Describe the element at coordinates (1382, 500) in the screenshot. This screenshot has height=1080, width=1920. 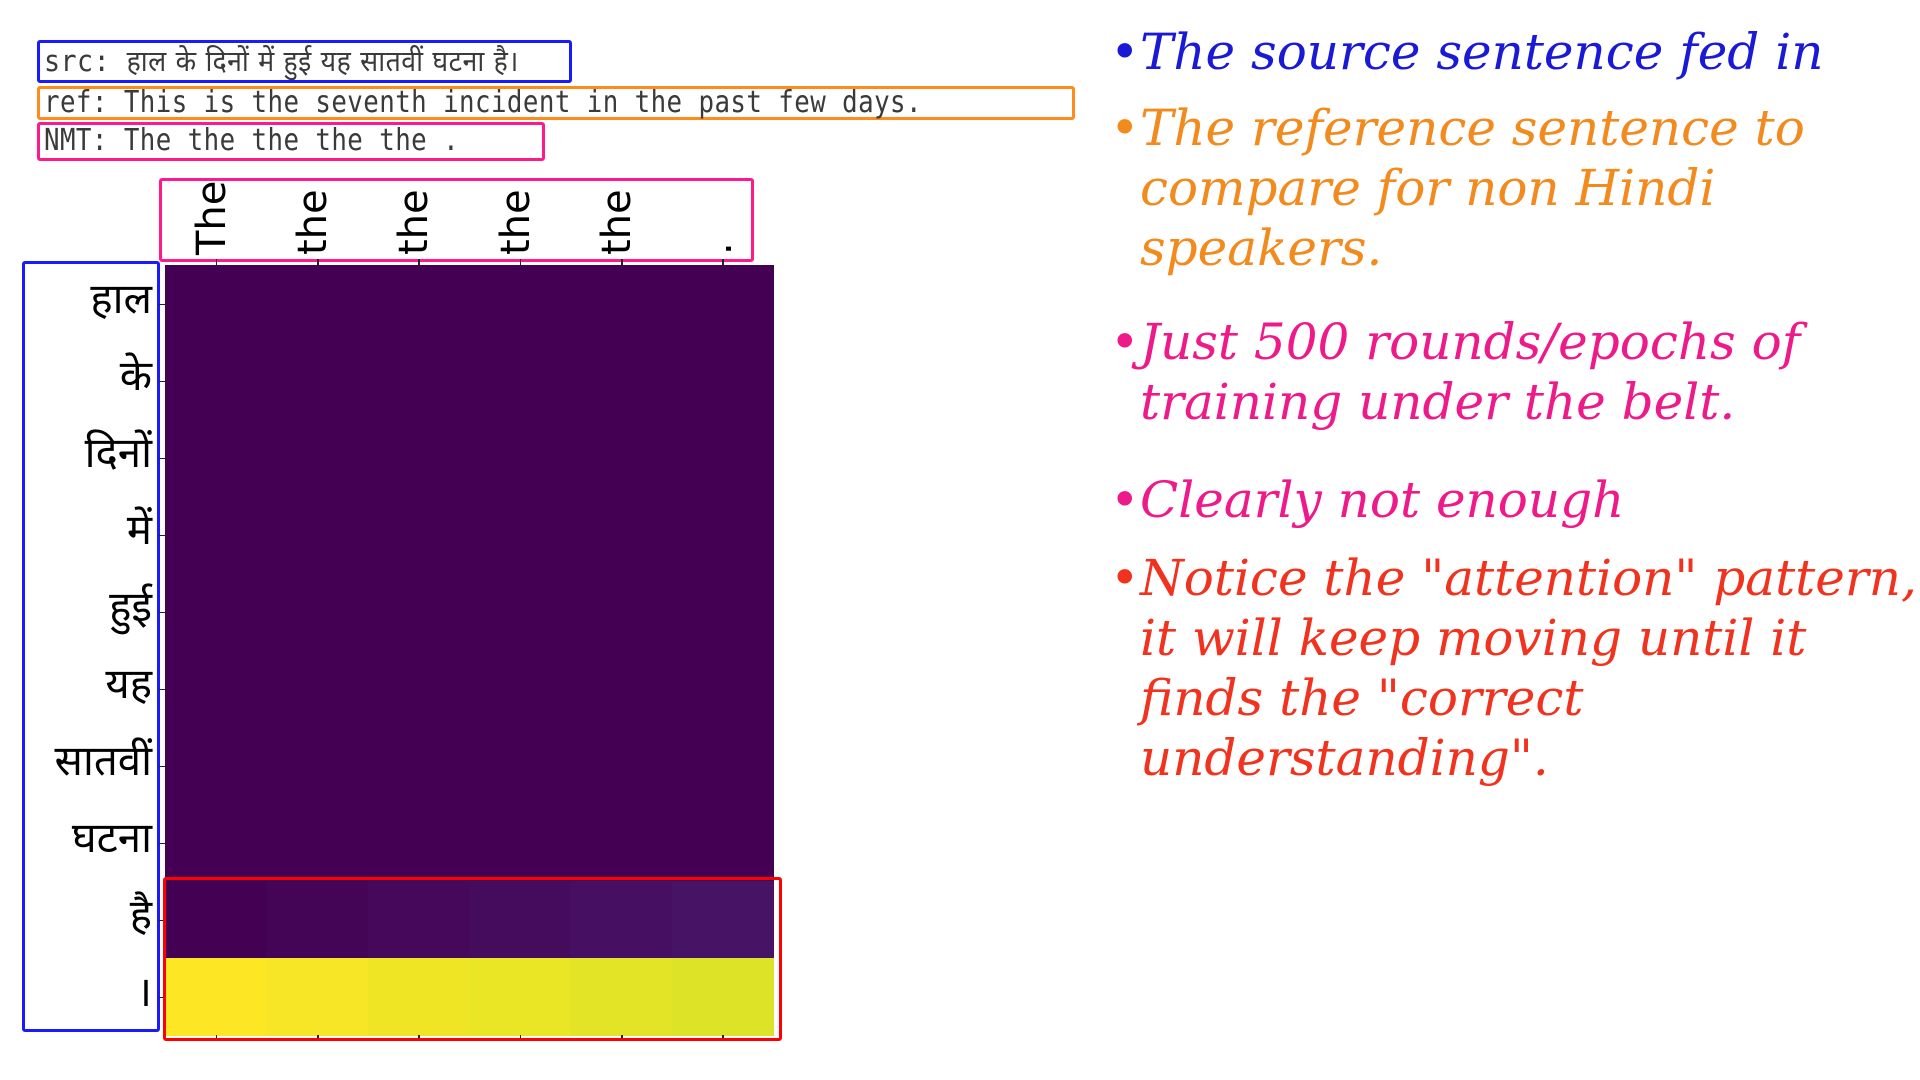
I see `note-text: Clearly not enough` at that location.